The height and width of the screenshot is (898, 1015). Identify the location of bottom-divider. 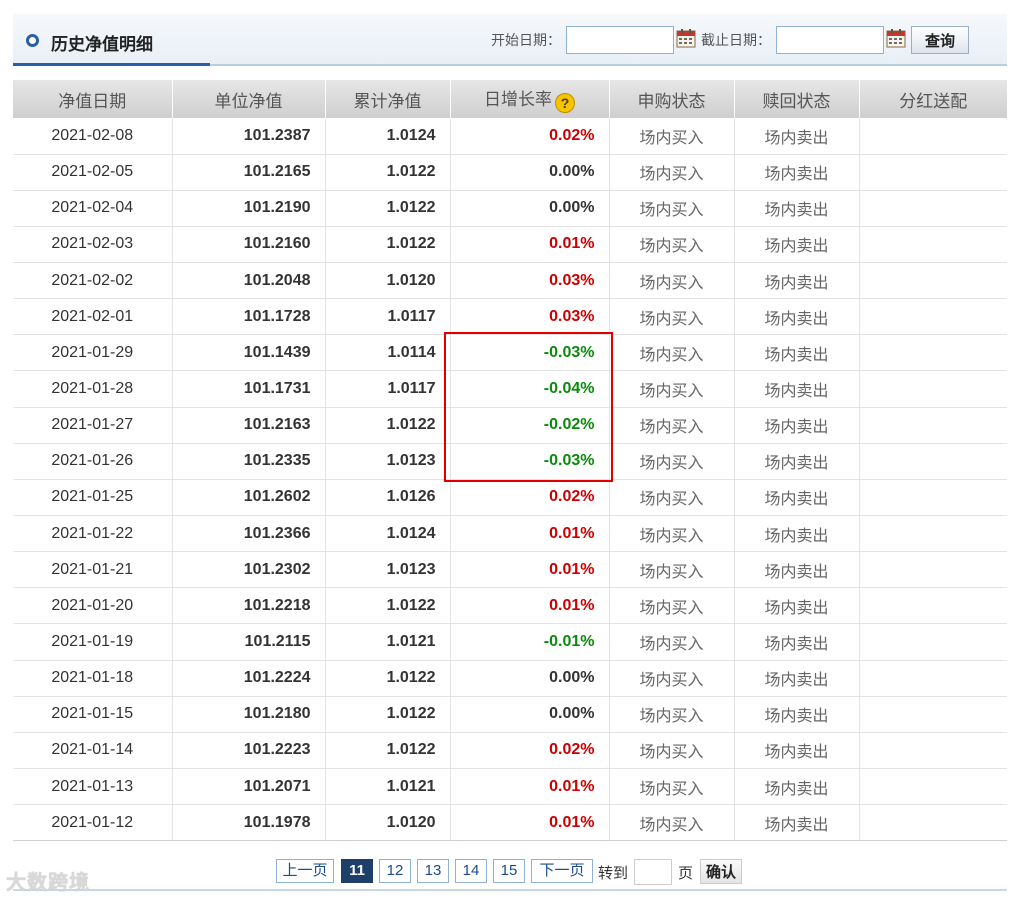
(510, 890).